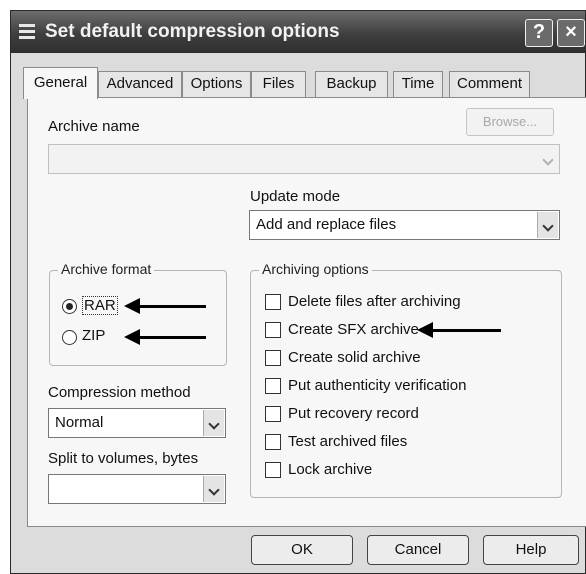 The image size is (586, 574). What do you see at coordinates (374, 301) in the screenshot?
I see `delete-files-label: Delete files after archiving` at bounding box center [374, 301].